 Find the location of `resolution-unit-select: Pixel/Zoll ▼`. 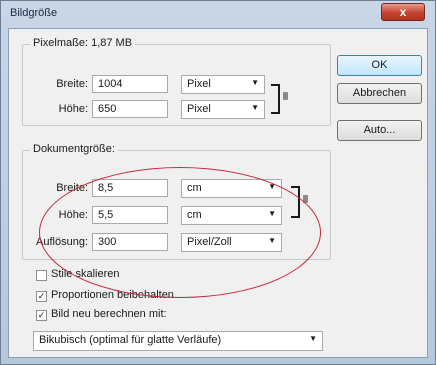

resolution-unit-select: Pixel/Zoll ▼ is located at coordinates (231, 242).